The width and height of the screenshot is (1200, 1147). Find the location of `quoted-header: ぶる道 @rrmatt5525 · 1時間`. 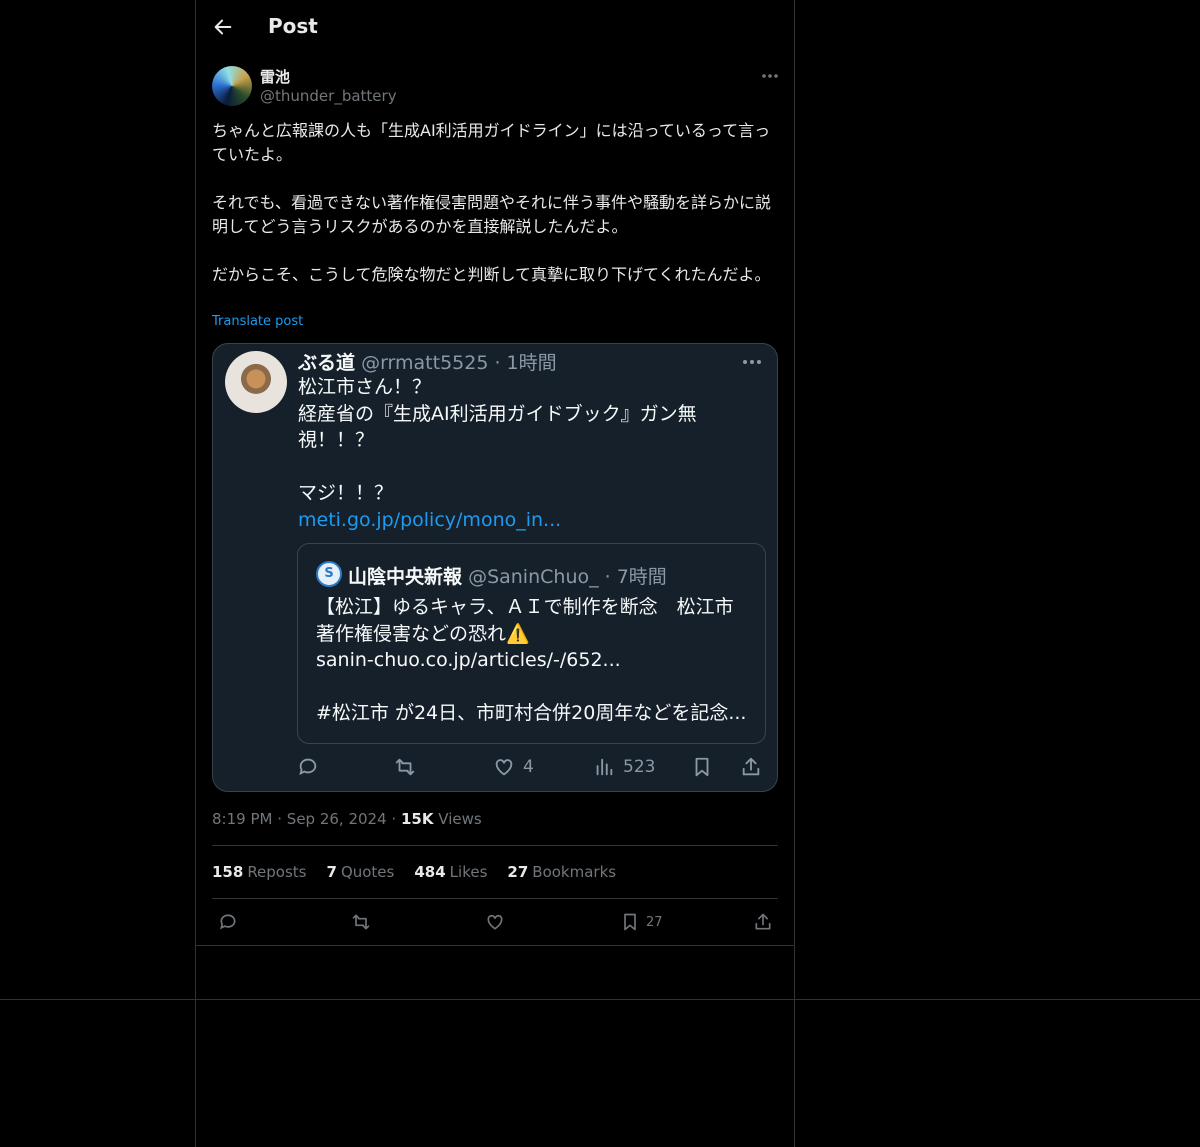

quoted-header: ぶる道 @rrmatt5525 · 1時間 is located at coordinates (427, 361).